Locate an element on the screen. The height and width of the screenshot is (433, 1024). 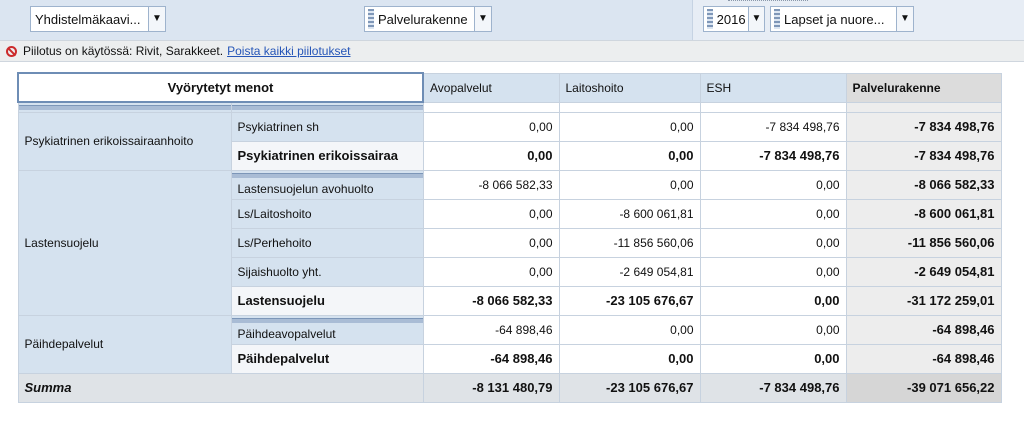
total-cell: -31 172 259,01 is located at coordinates (923, 300).